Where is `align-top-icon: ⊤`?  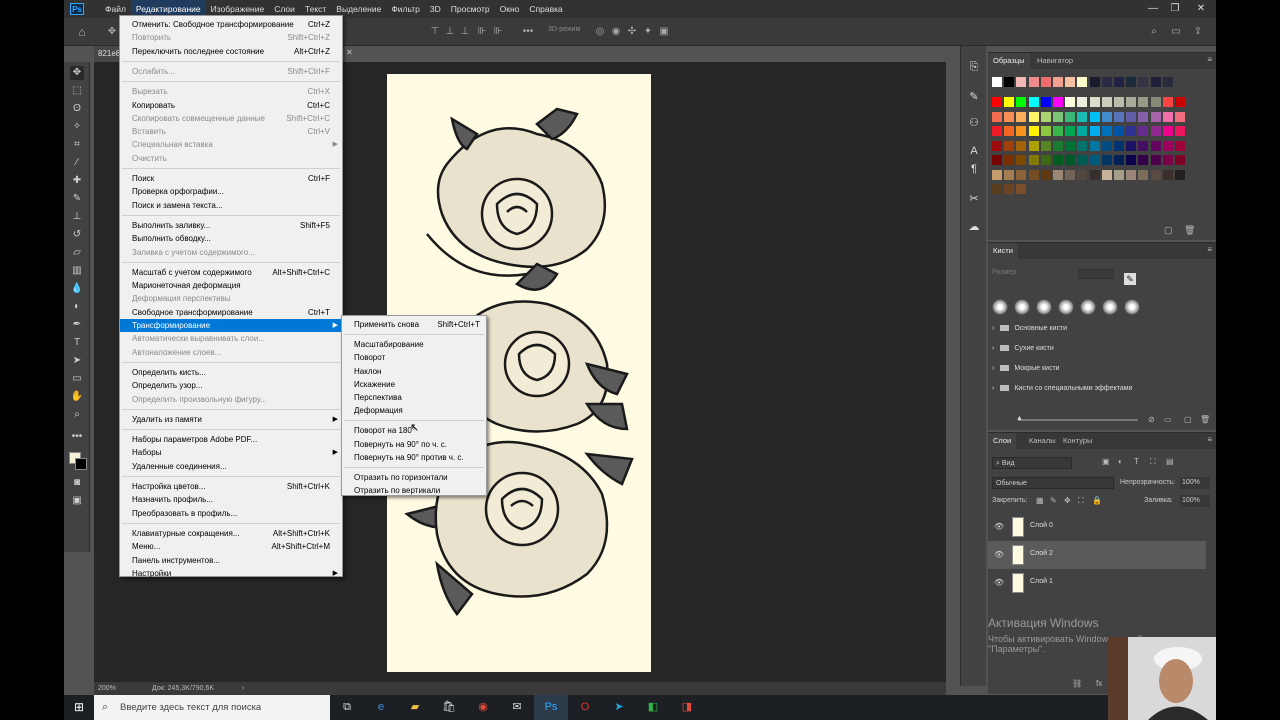 align-top-icon: ⊤ is located at coordinates (435, 32).